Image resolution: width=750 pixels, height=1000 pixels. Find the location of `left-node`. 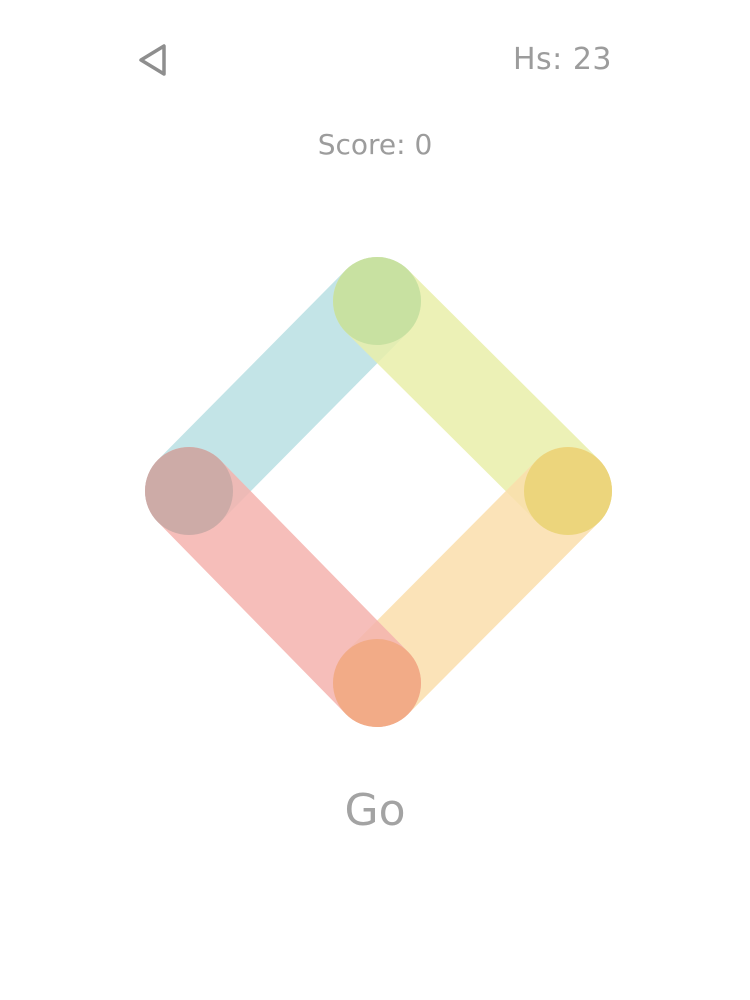

left-node is located at coordinates (189, 491).